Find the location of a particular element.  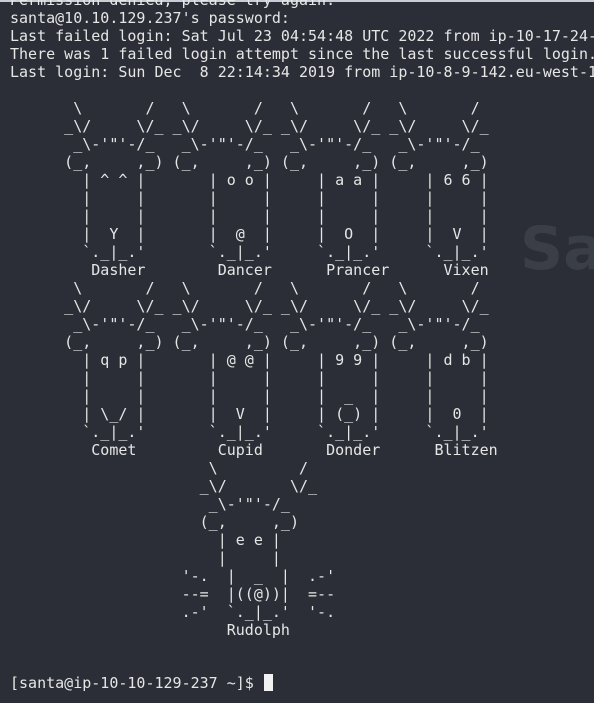

reindeer-names-row: Comet Cupid Donder Blitzen is located at coordinates (254, 450).